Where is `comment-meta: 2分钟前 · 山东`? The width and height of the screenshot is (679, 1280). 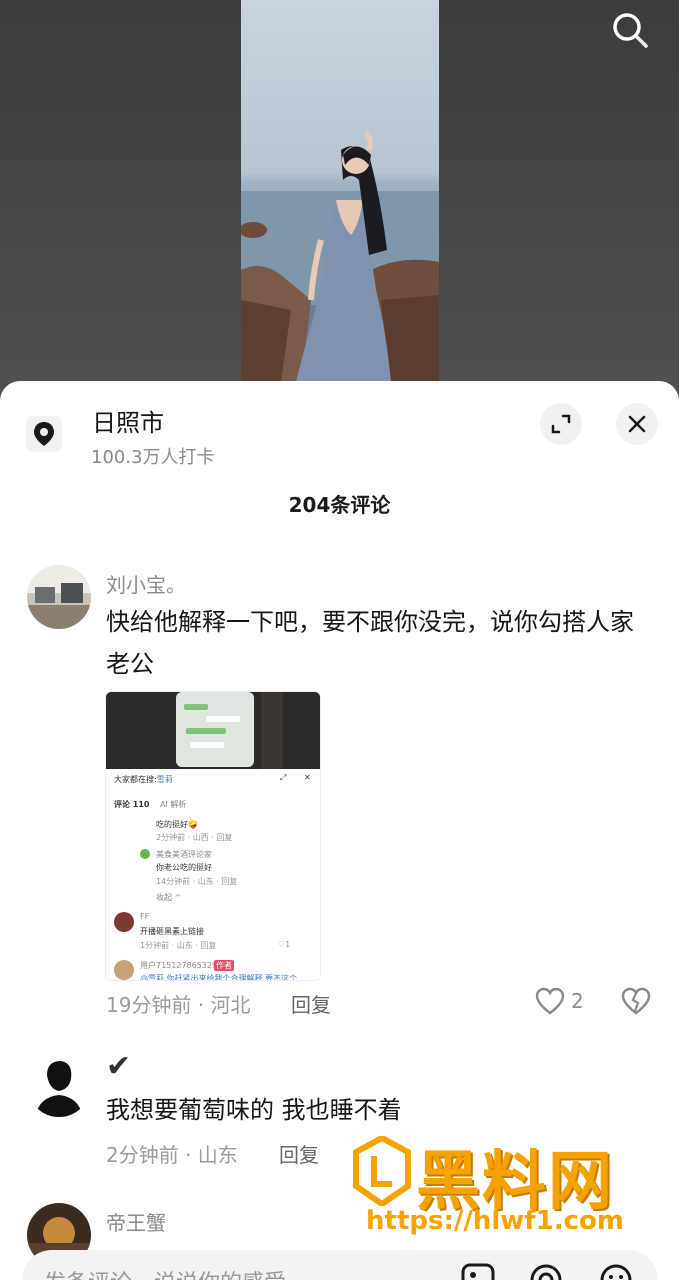
comment-meta: 2分钟前 · 山东 is located at coordinates (172, 1155).